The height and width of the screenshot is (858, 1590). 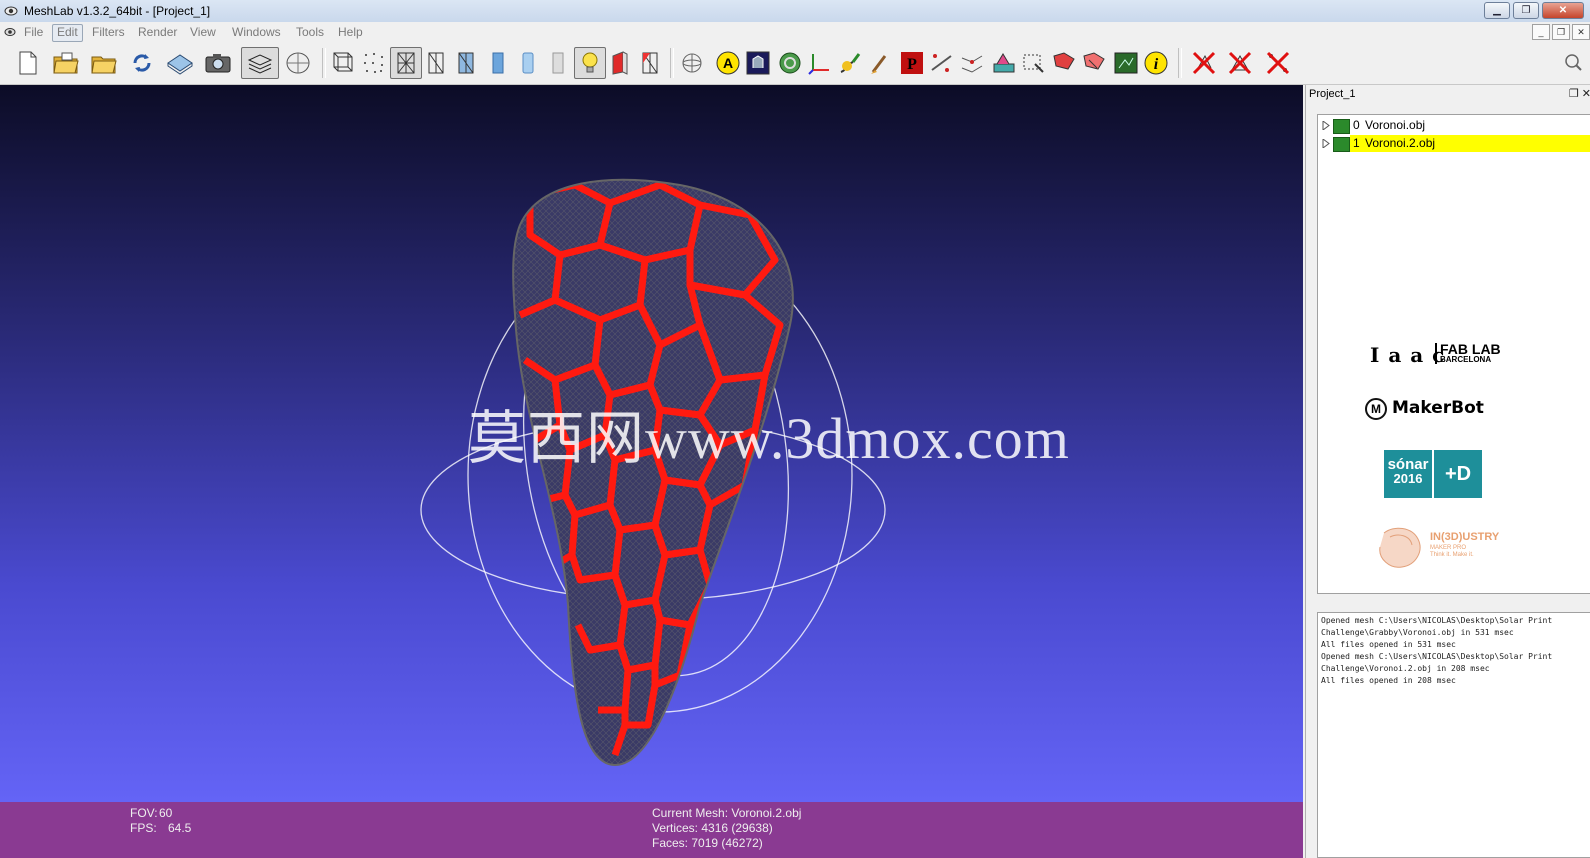 What do you see at coordinates (758, 63) in the screenshot?
I see `info-board-icon` at bounding box center [758, 63].